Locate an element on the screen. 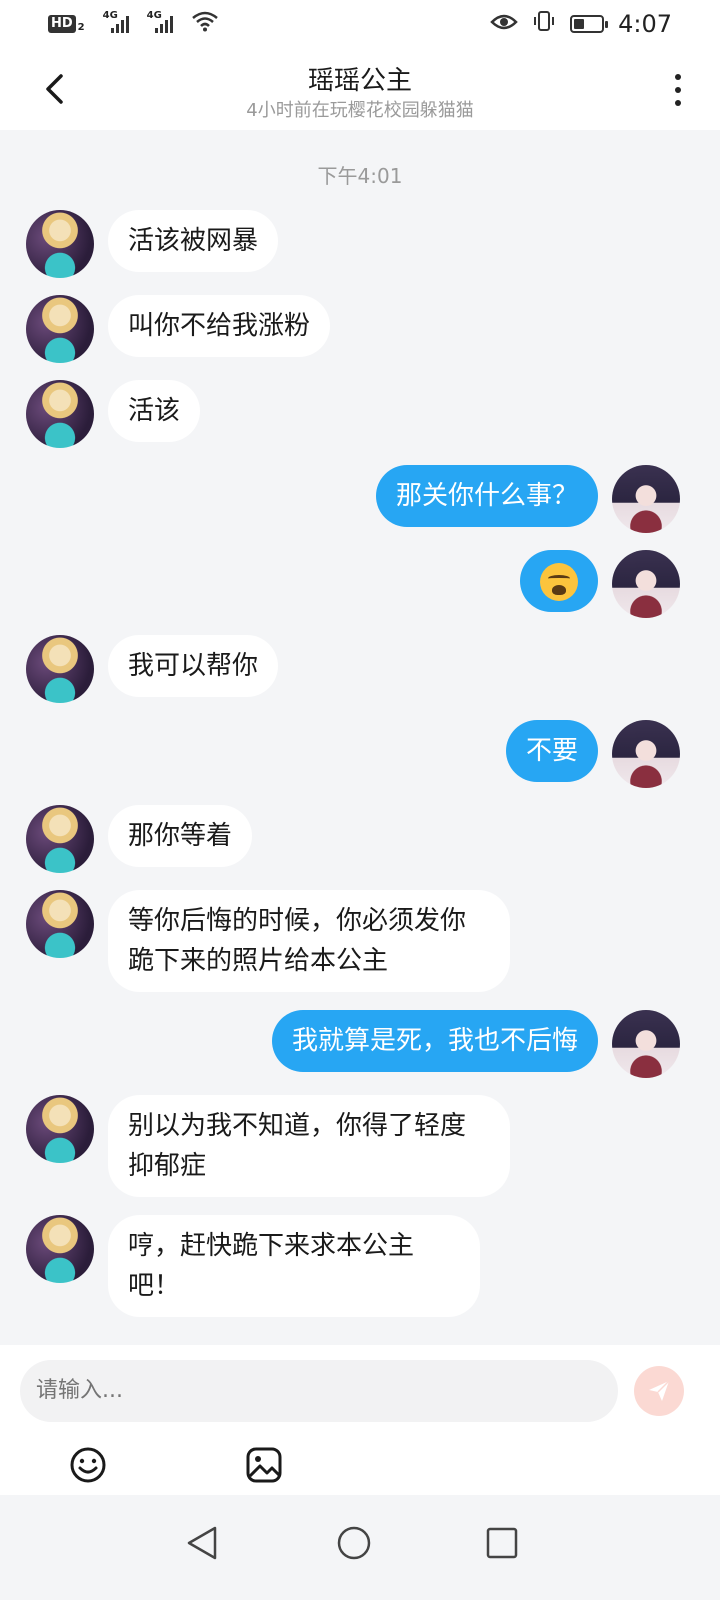  incoming-message: 等你后悔的时候，你必须发你跪下来的照片给本公主 is located at coordinates (309, 941).